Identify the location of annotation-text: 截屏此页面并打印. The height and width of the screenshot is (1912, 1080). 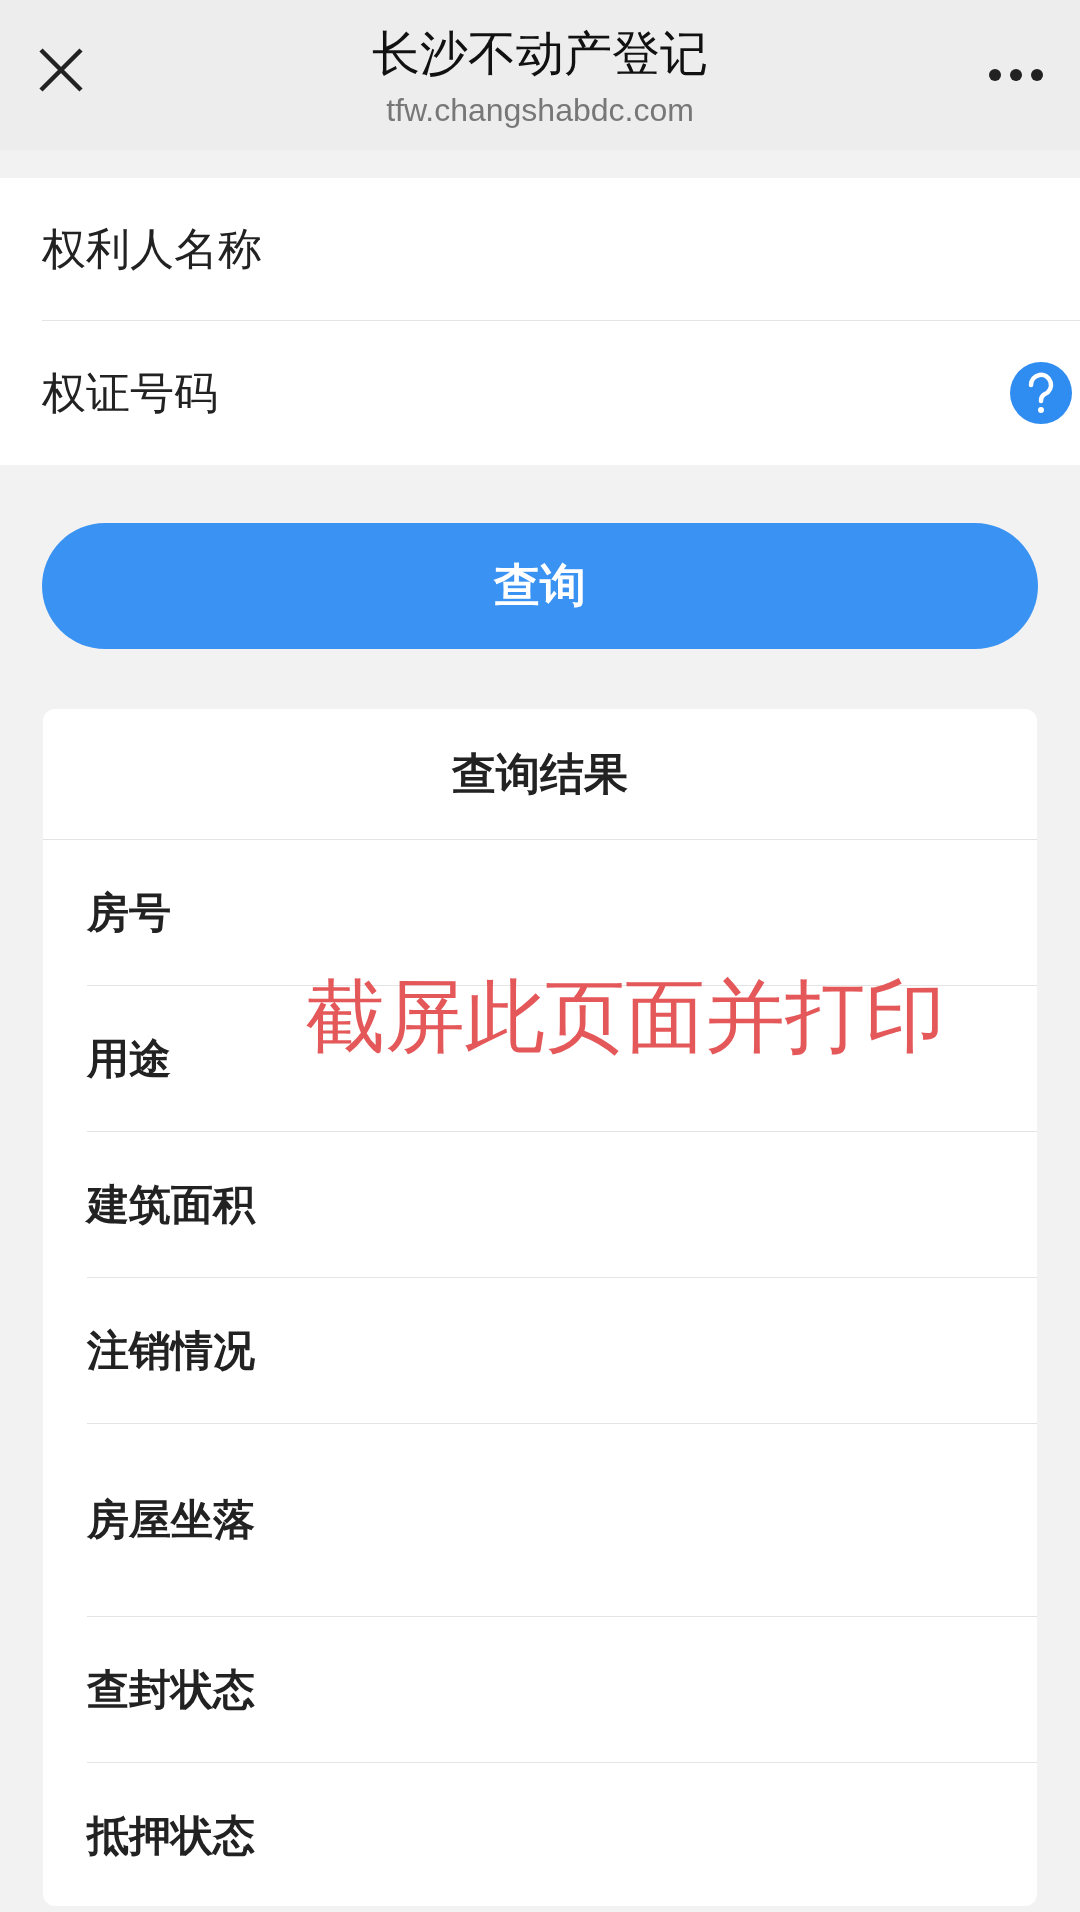
(625, 1017).